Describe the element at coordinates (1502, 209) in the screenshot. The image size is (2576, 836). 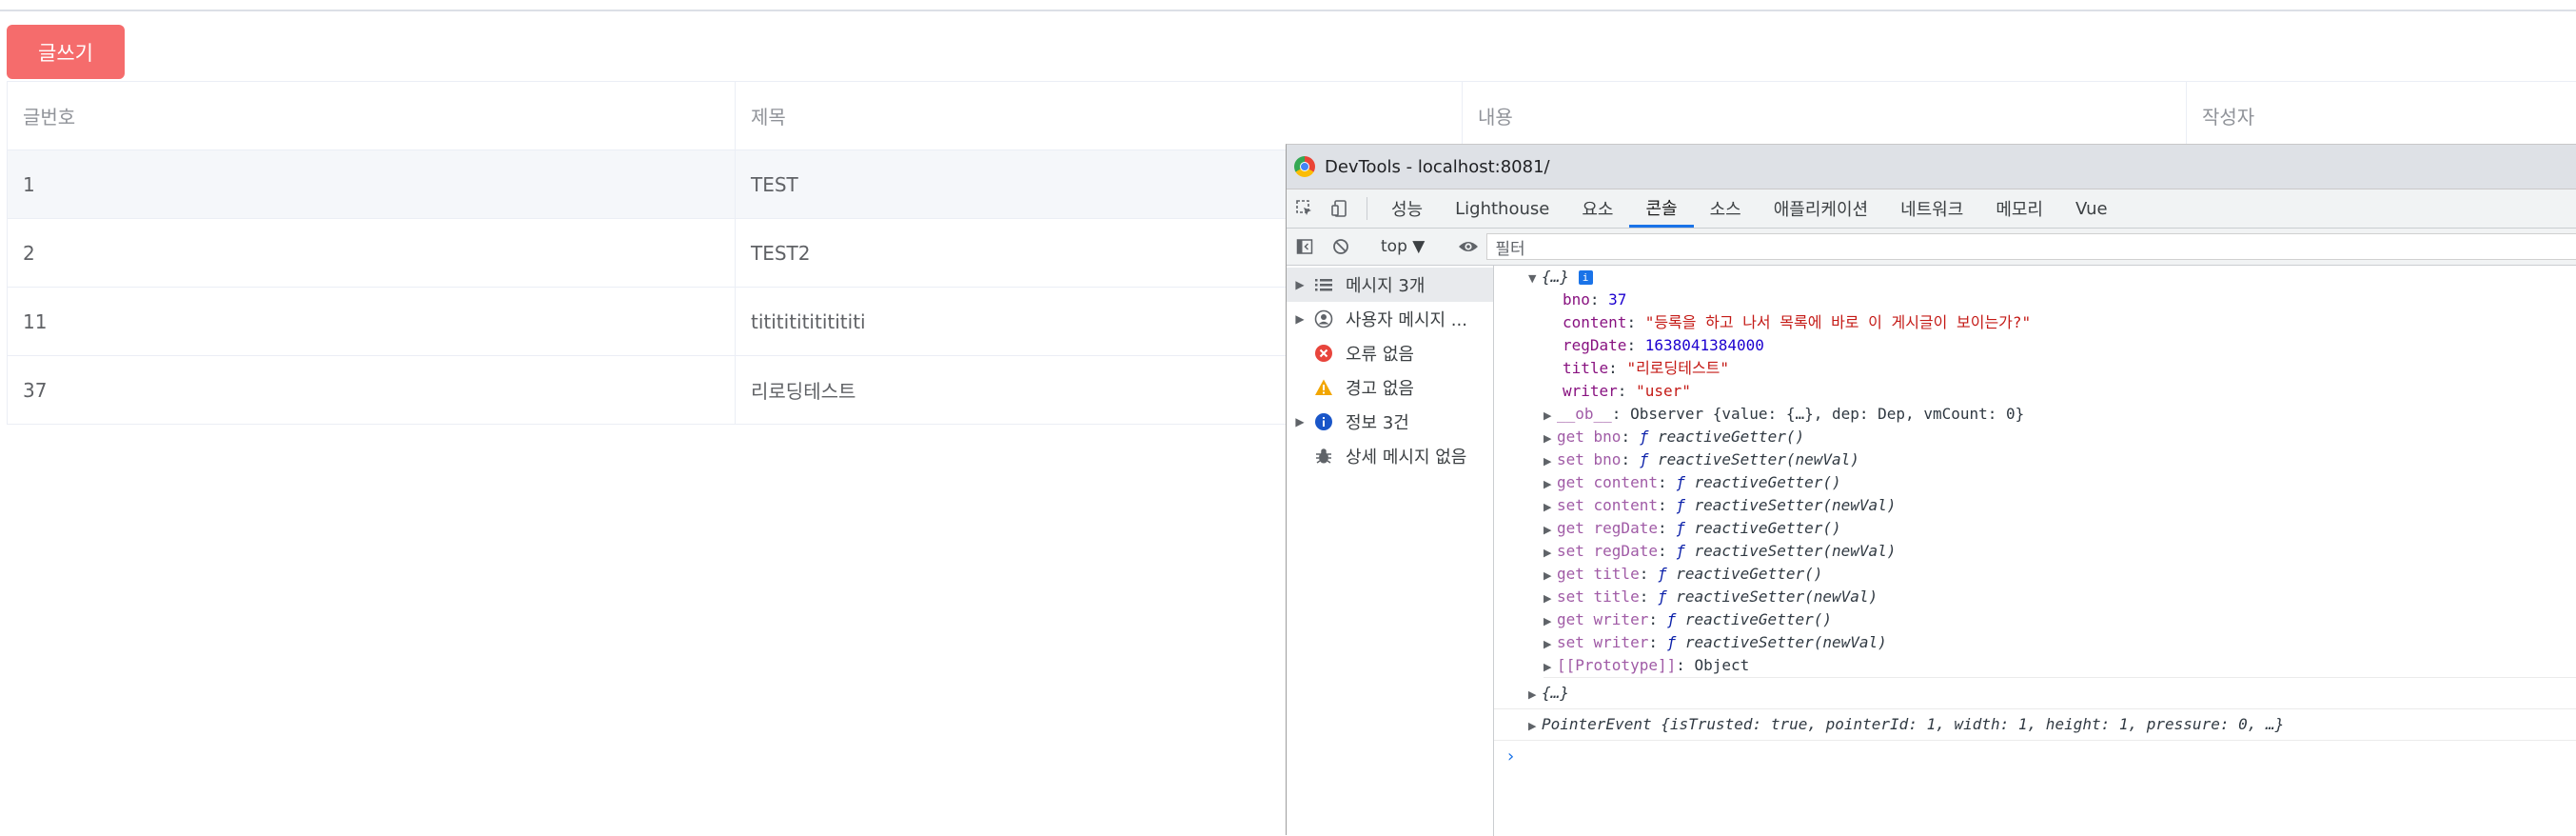
I see `tab-lighthouse: Lighthouse` at that location.